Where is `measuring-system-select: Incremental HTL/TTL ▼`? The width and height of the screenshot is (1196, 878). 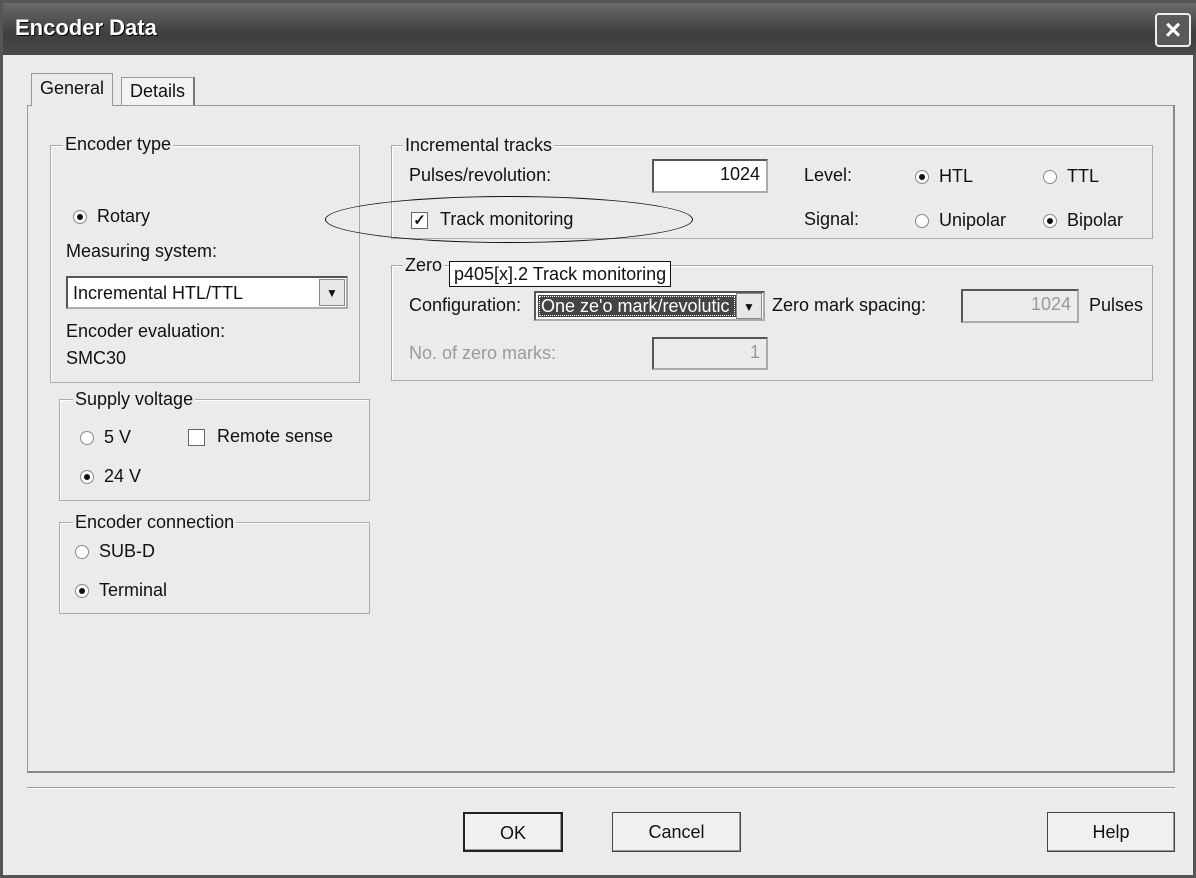 measuring-system-select: Incremental HTL/TTL ▼ is located at coordinates (207, 292).